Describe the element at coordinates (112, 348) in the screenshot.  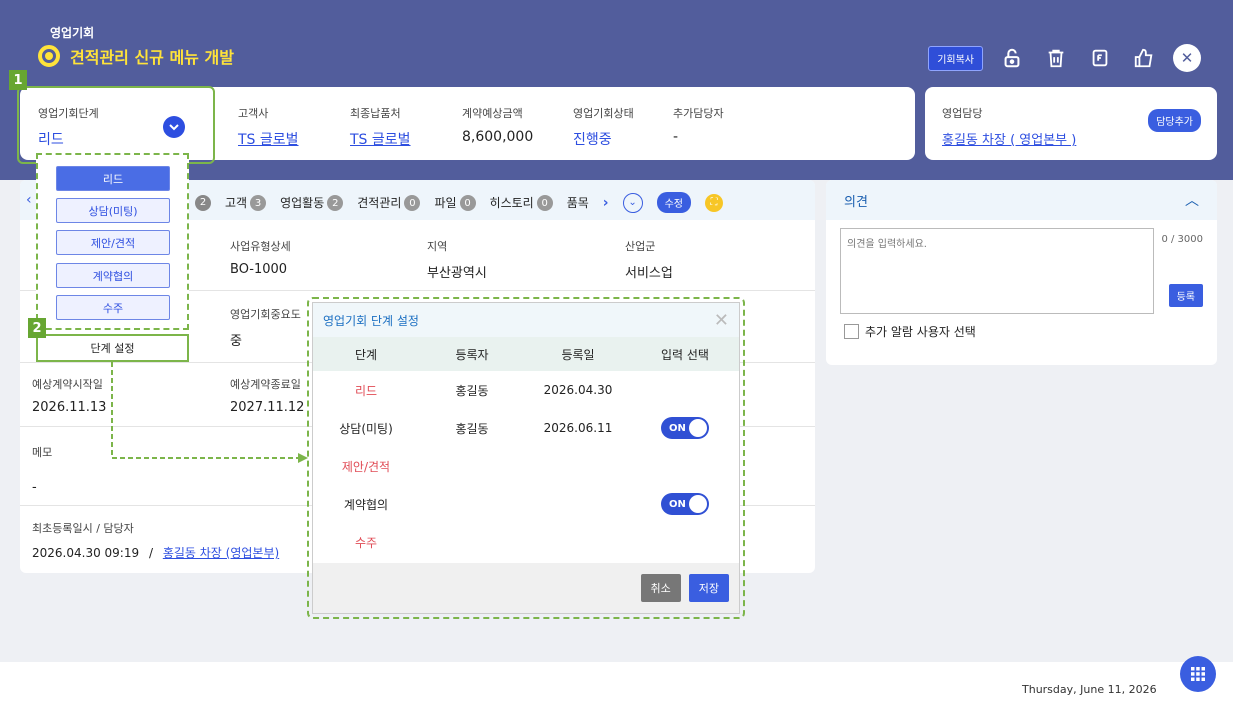
I see `stage-settings-button: 단계 설정` at that location.